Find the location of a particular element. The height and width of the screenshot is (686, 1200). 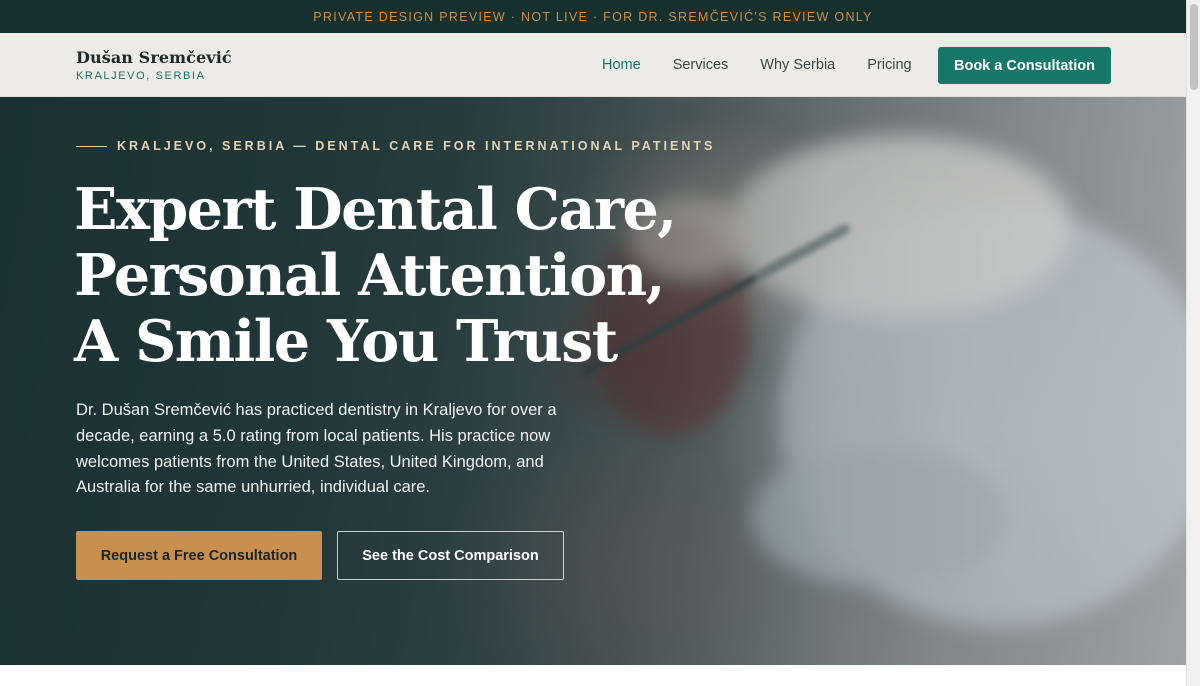

nav-pricing: Pricing is located at coordinates (889, 65).